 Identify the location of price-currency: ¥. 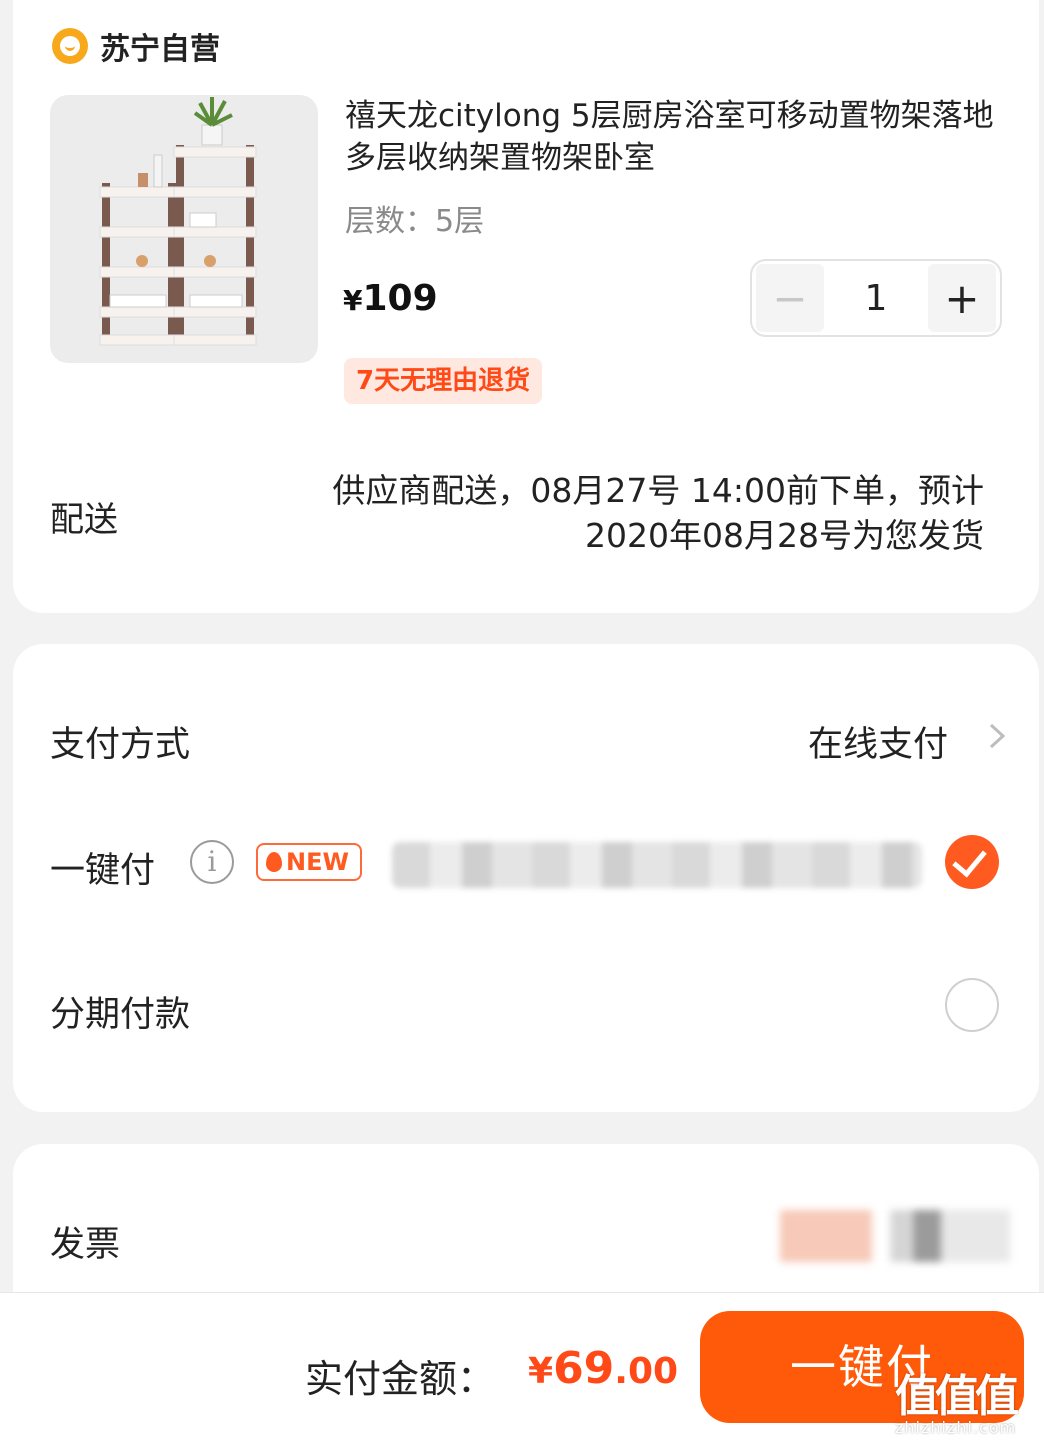
(353, 300).